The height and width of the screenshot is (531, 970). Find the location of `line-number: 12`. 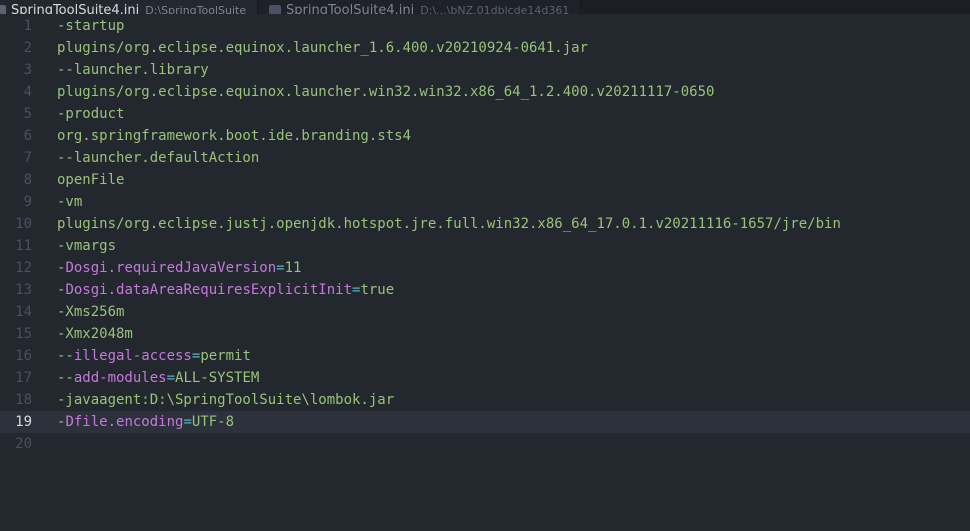

line-number: 12 is located at coordinates (23, 268).